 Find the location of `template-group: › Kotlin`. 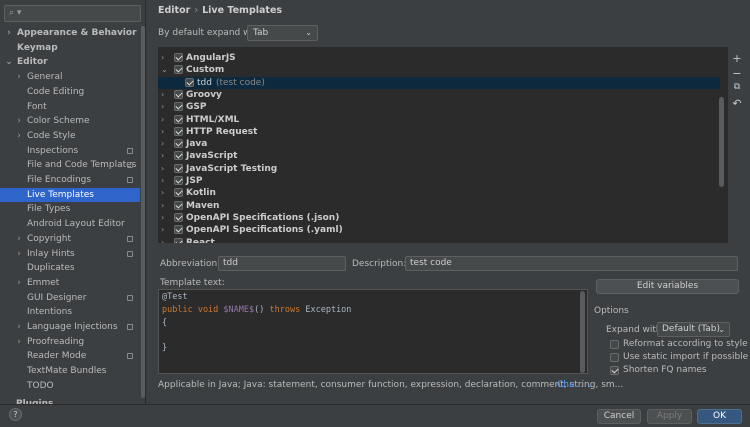

template-group: › Kotlin is located at coordinates (439, 193).